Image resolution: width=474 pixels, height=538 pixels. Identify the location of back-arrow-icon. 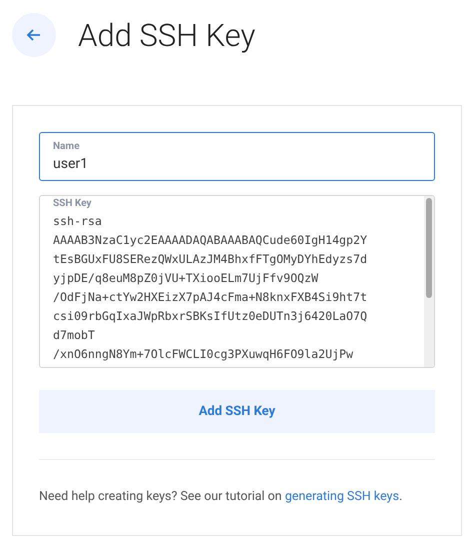
(34, 35).